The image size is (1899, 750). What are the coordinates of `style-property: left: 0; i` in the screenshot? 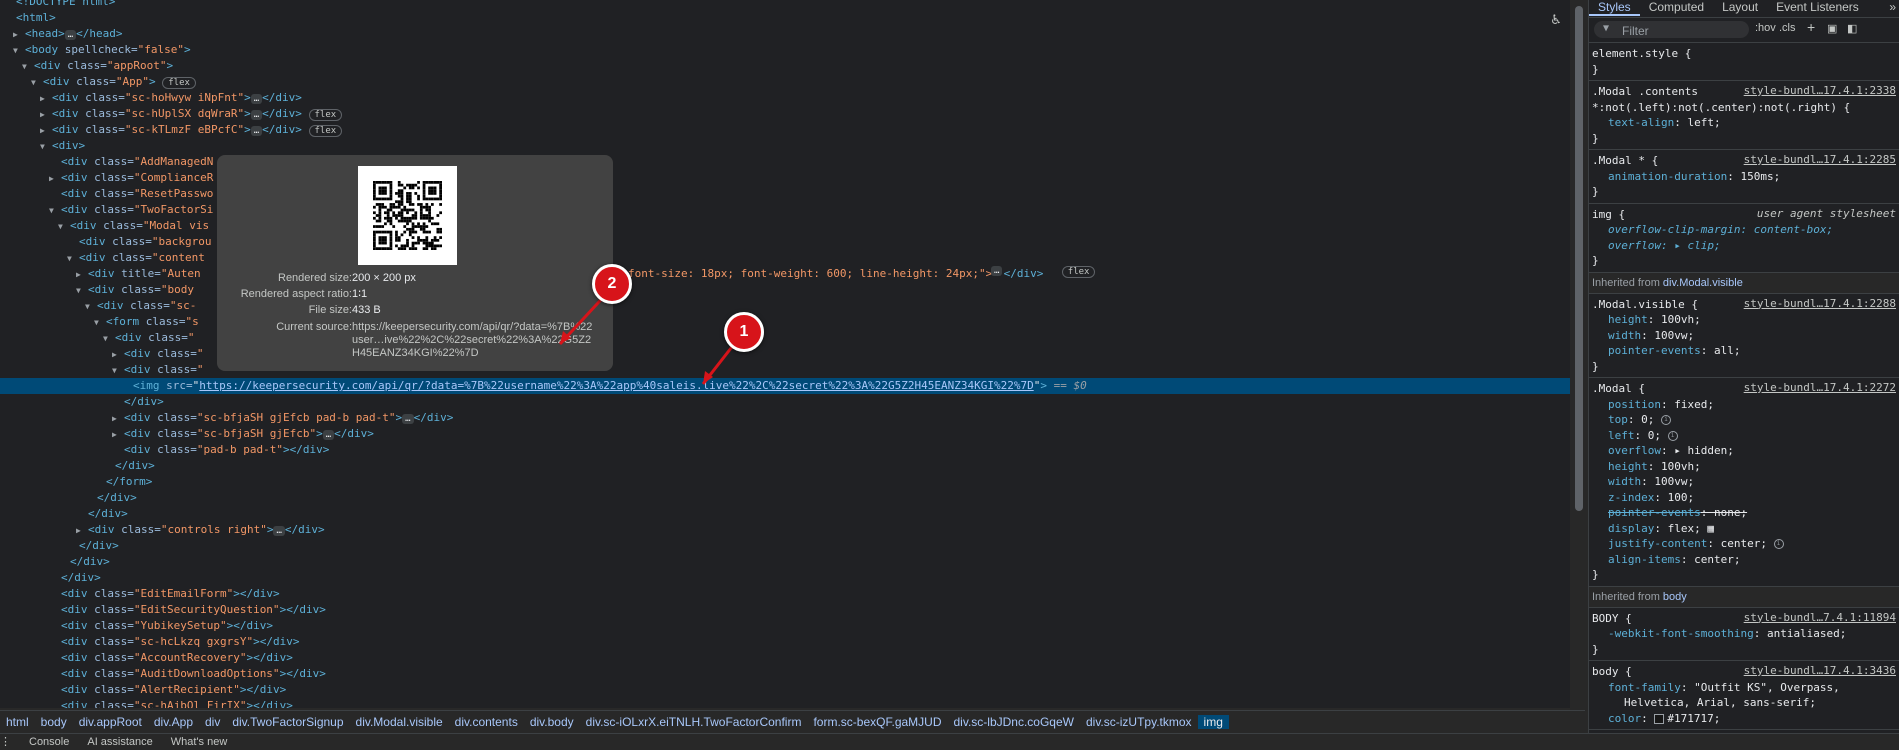 It's located at (1744, 436).